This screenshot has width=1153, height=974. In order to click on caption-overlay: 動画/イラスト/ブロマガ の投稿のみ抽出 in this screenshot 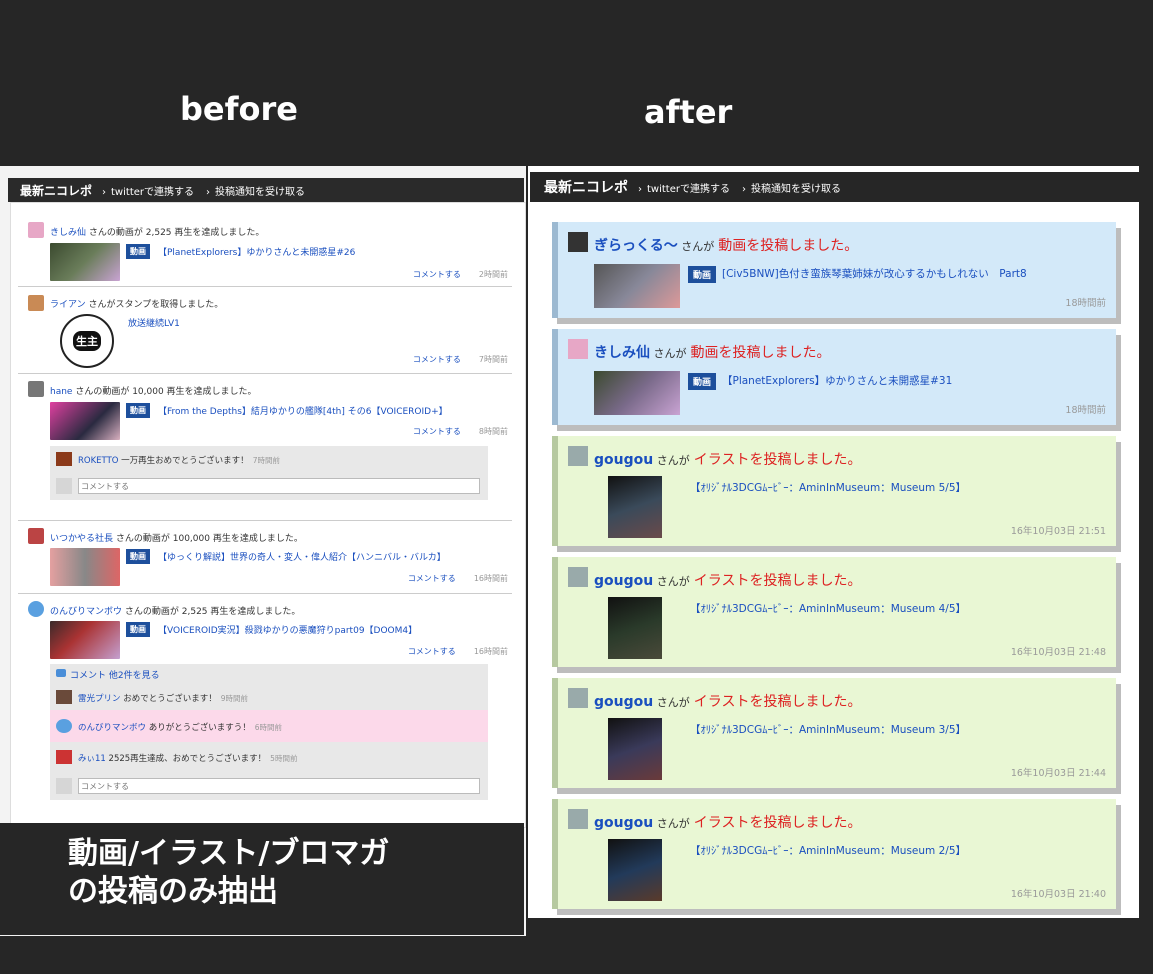, I will do `click(262, 879)`.